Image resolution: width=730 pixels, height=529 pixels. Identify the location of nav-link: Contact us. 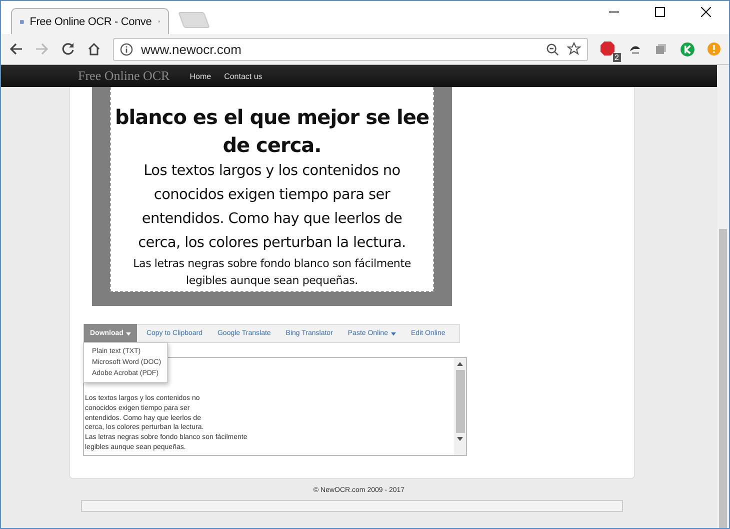
(243, 76).